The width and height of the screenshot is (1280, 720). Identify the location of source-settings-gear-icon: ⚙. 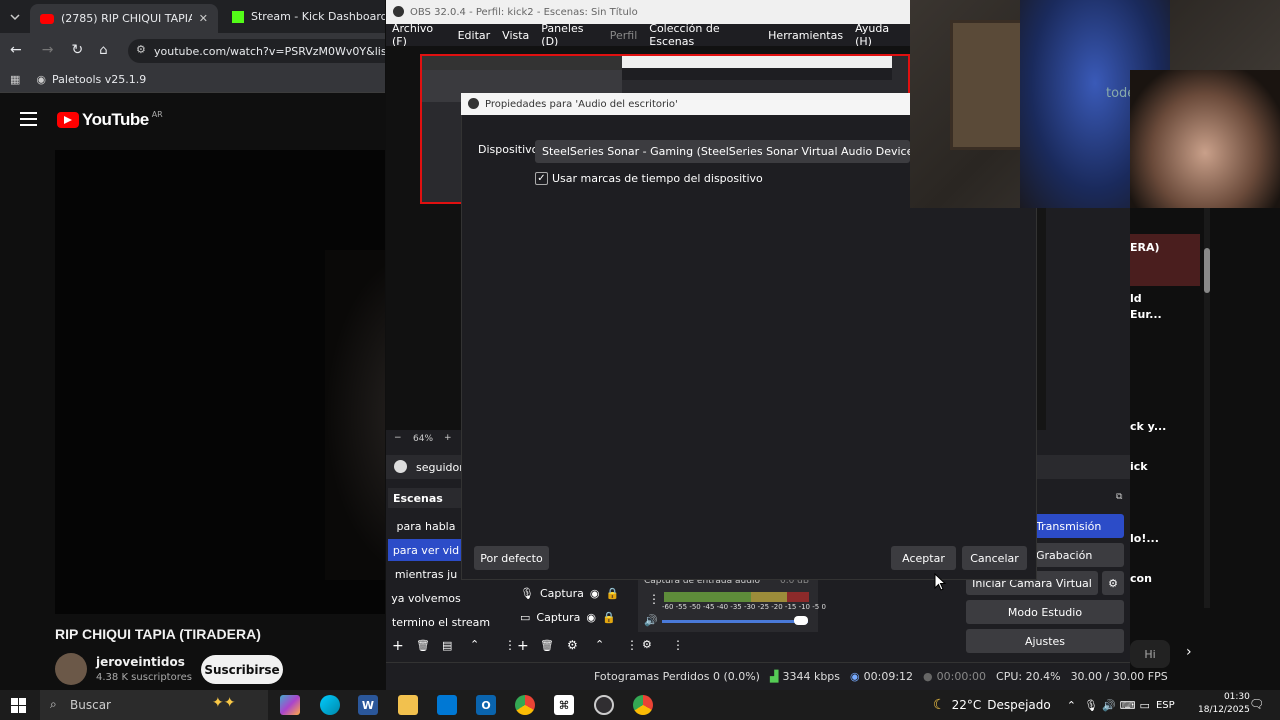
(572, 645).